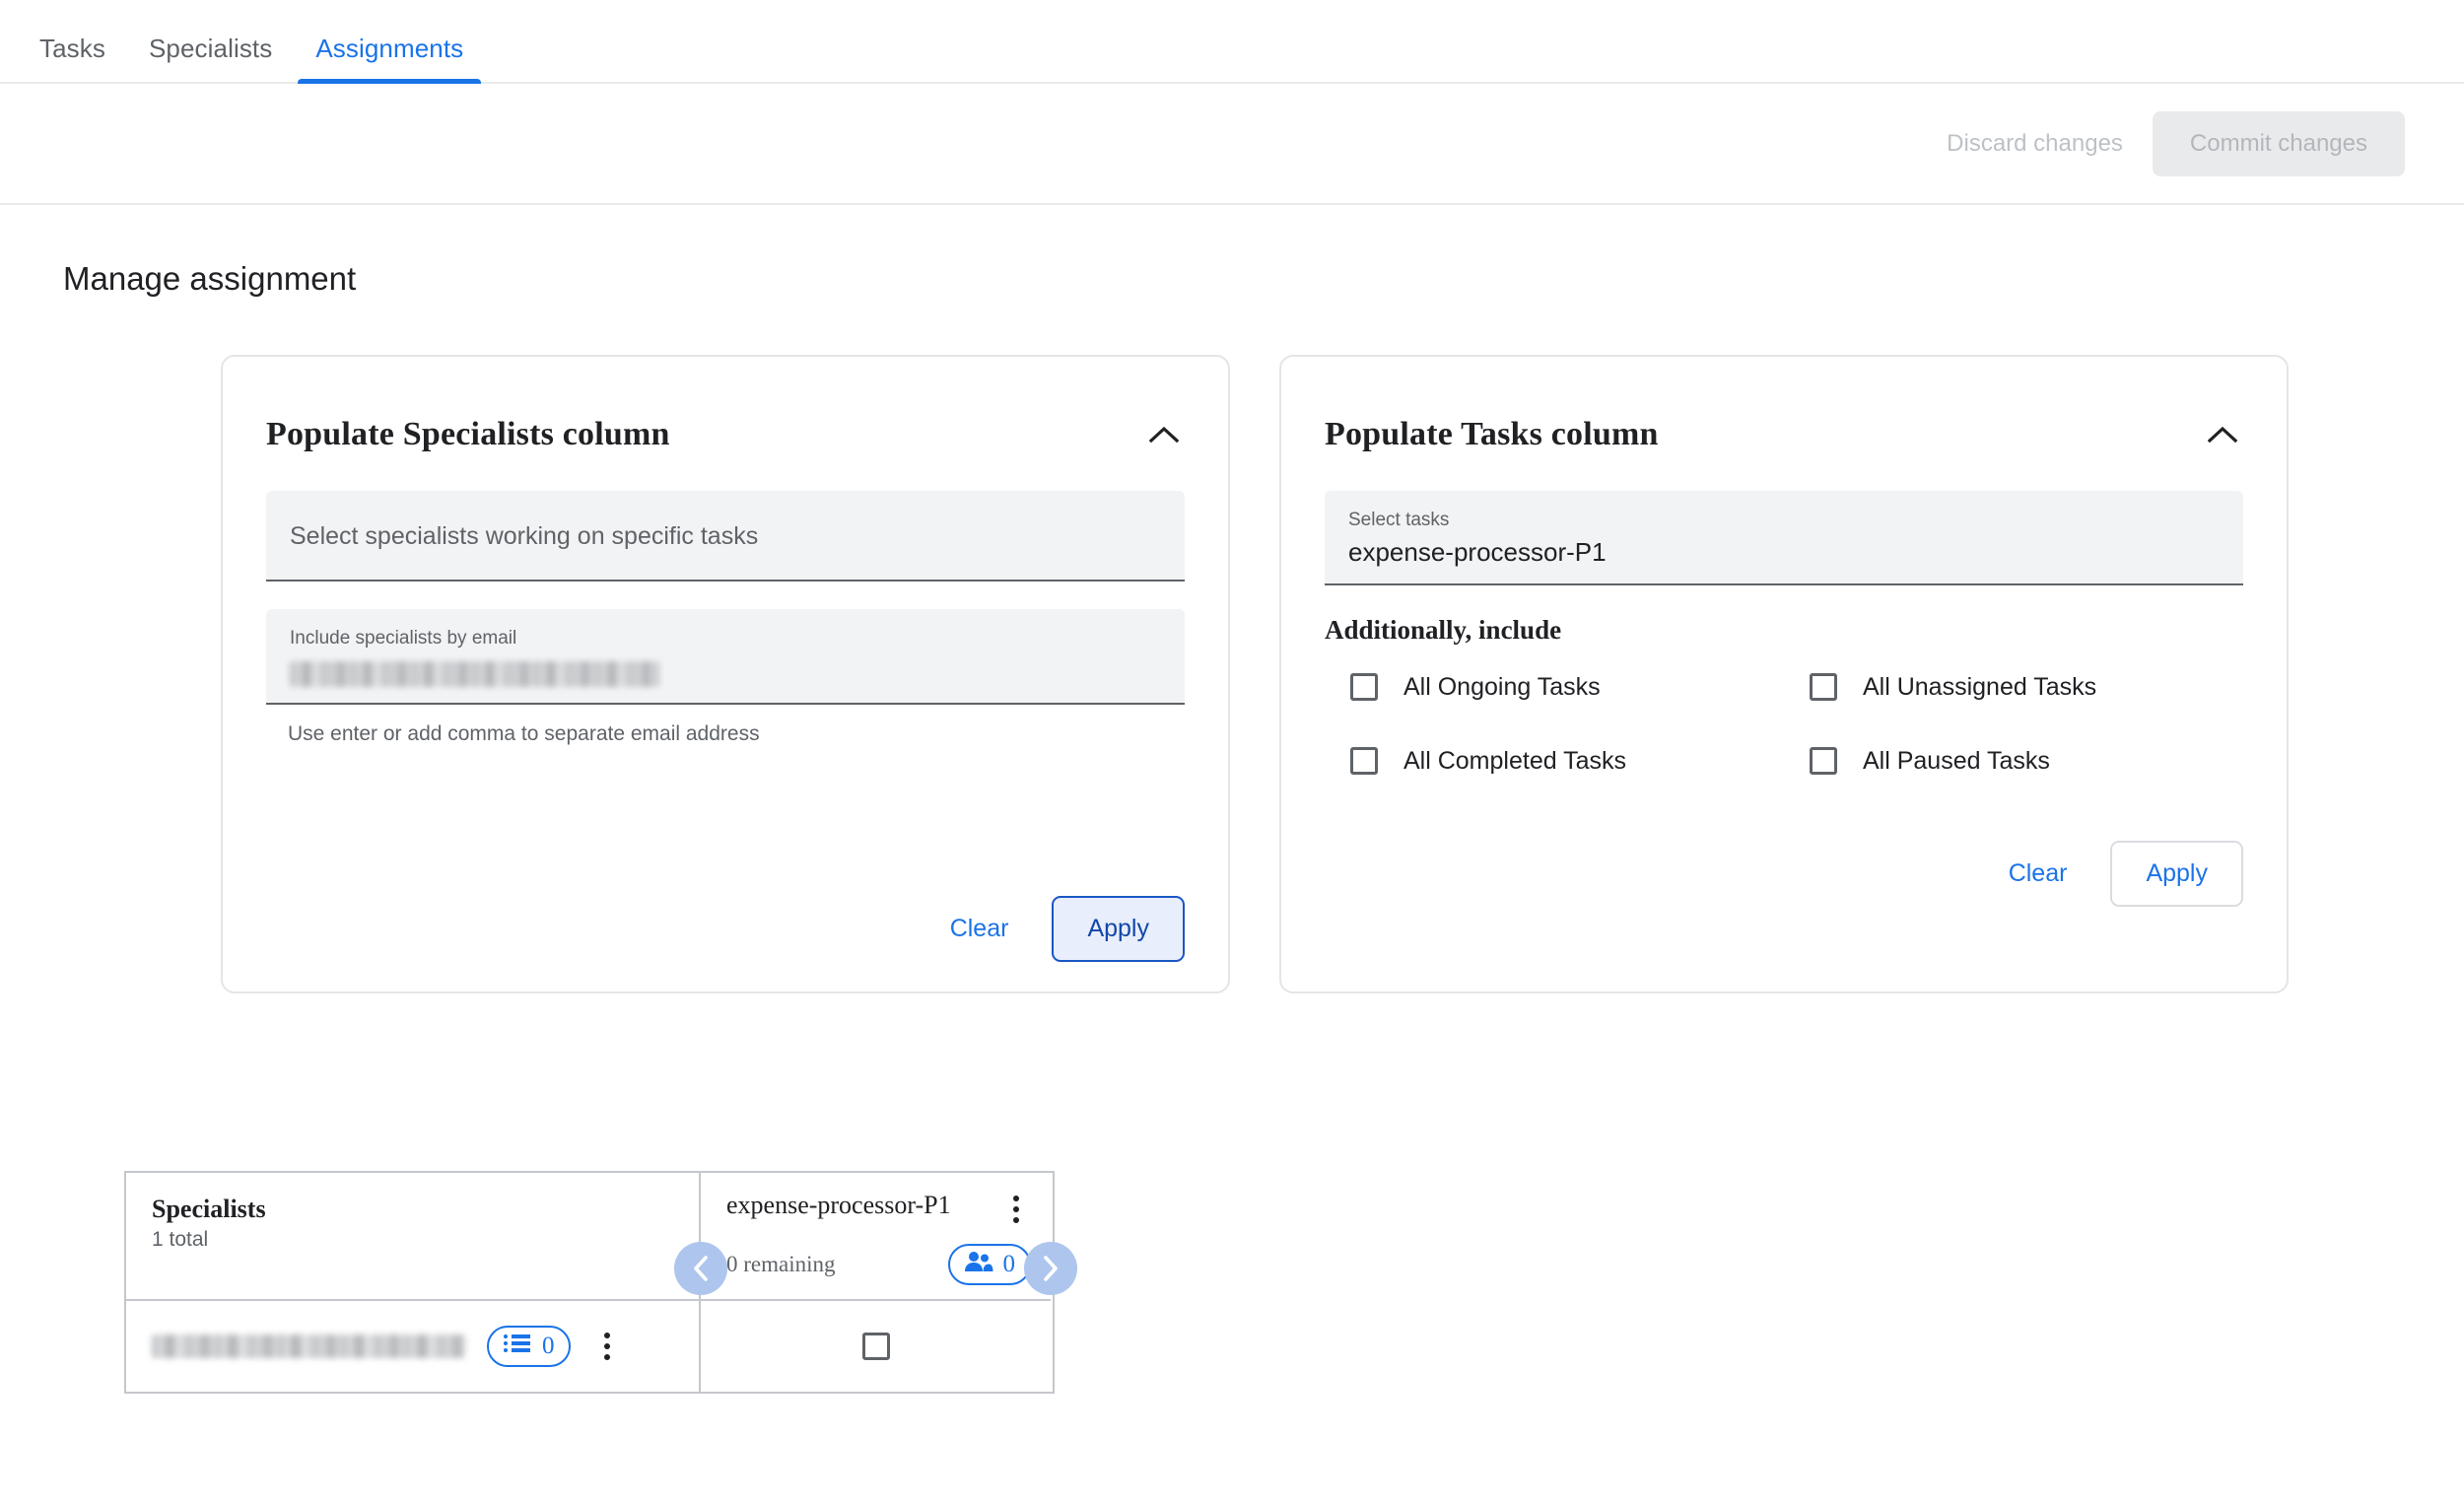 The image size is (2464, 1505). I want to click on people-icon, so click(978, 1264).